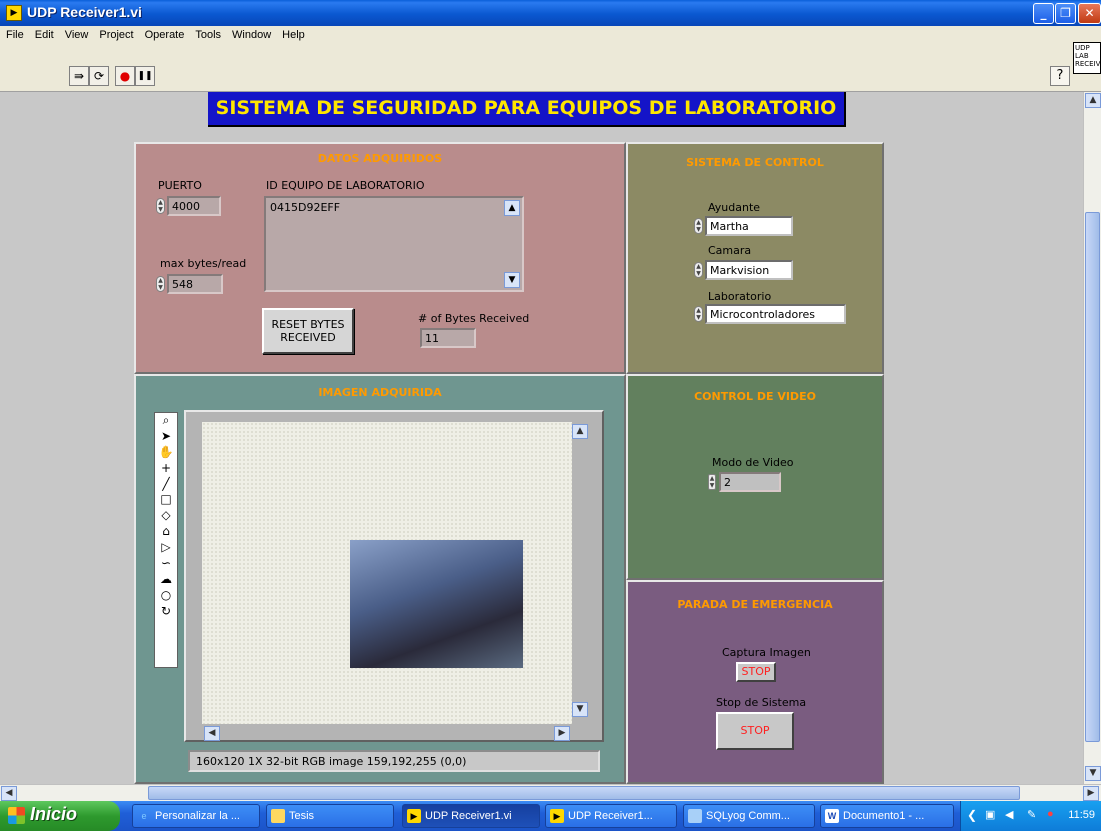 The height and width of the screenshot is (831, 1101). What do you see at coordinates (1081, 815) in the screenshot?
I see `clock: 11:59` at bounding box center [1081, 815].